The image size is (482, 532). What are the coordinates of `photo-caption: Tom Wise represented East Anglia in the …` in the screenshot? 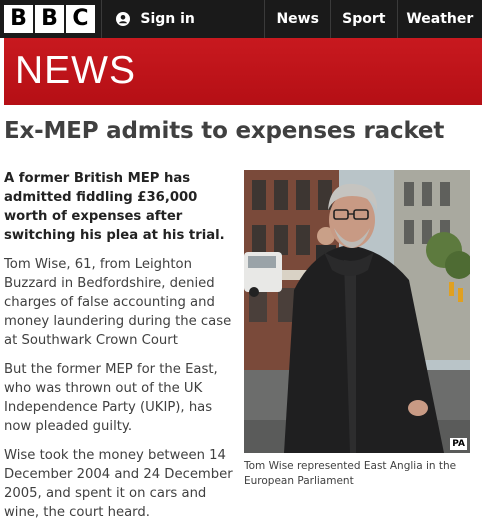 It's located at (350, 473).